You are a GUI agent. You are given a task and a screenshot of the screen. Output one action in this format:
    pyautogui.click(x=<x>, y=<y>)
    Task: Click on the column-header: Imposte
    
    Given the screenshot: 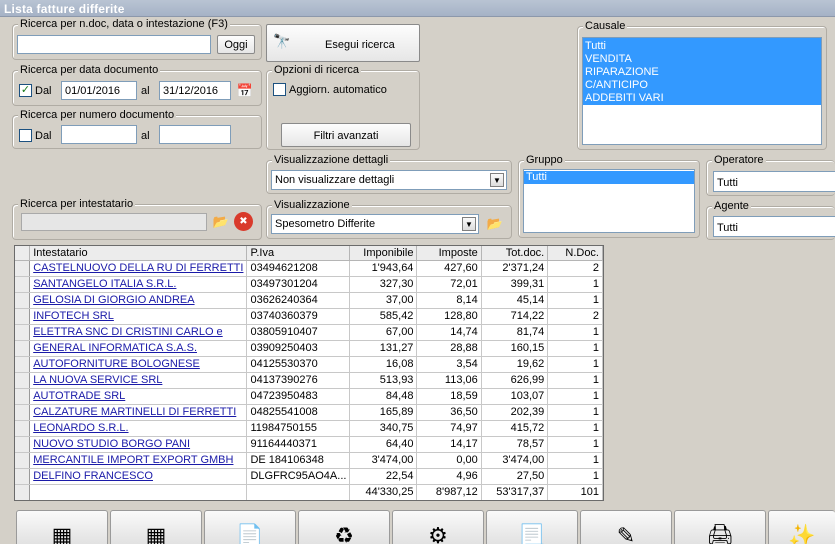 What is the action you would take?
    pyautogui.click(x=449, y=253)
    